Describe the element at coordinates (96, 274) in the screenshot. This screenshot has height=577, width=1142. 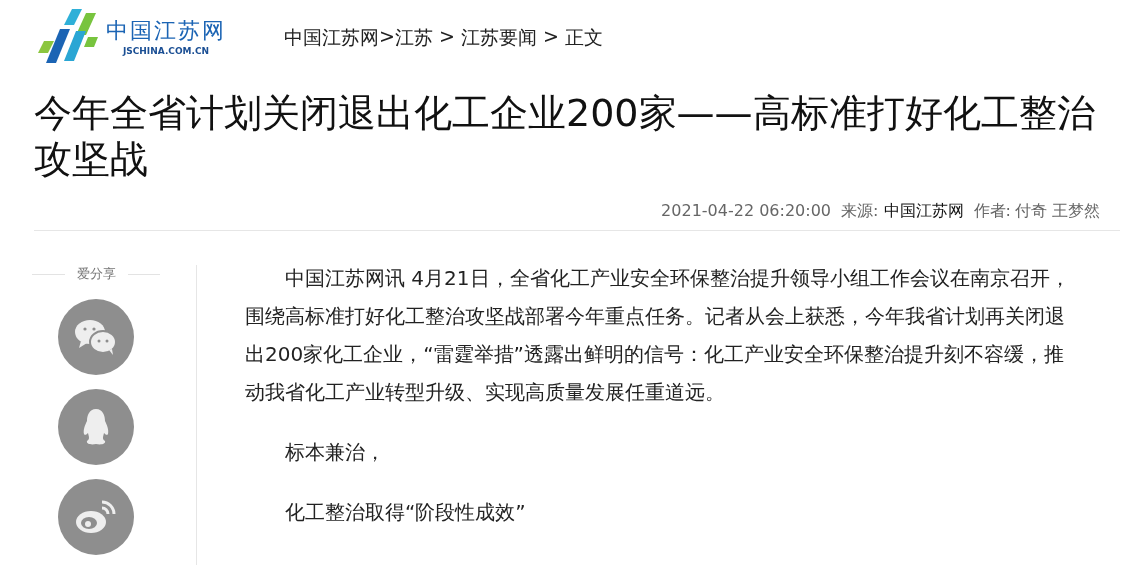
I see `share-label: 爱分享` at that location.